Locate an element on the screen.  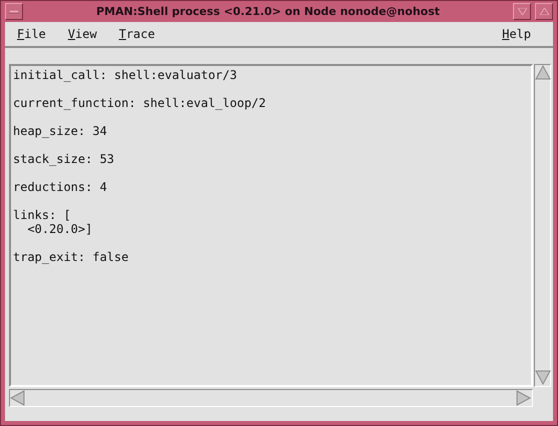
info-text: links: [ <0.20.0>] is located at coordinates (53, 222).